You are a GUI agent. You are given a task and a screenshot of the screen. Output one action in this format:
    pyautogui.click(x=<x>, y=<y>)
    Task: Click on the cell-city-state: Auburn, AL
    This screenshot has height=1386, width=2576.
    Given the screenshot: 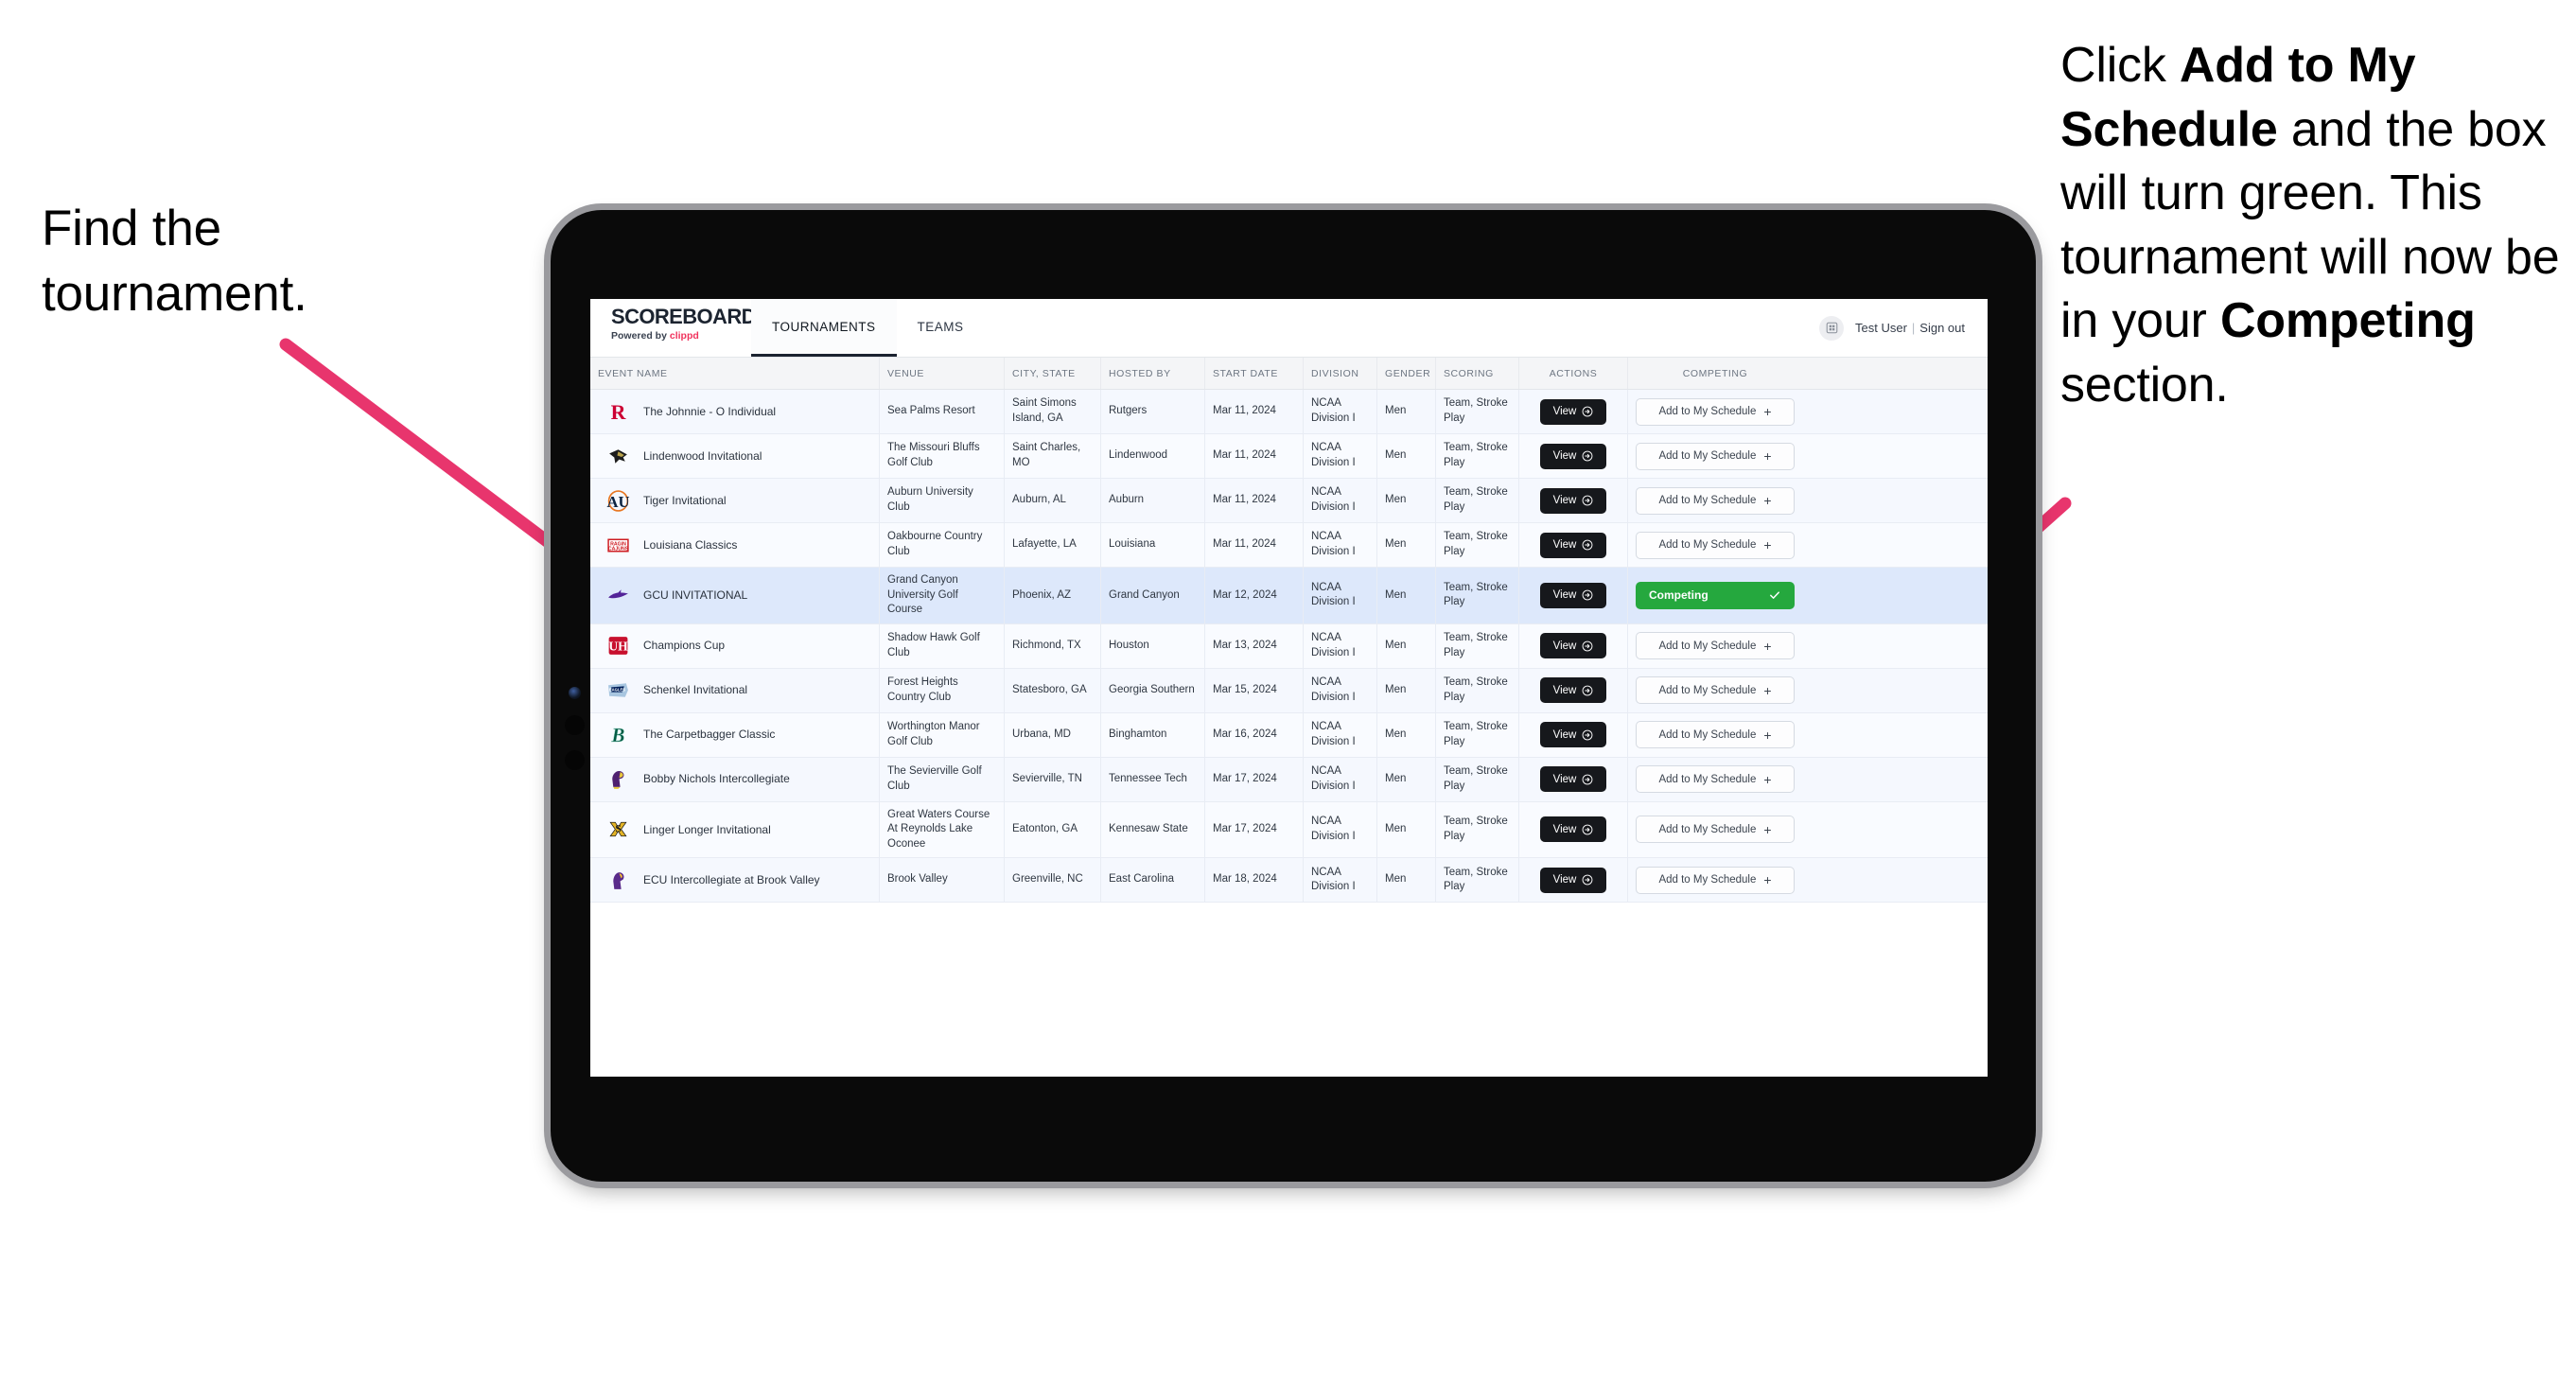 What is the action you would take?
    pyautogui.click(x=1052, y=500)
    